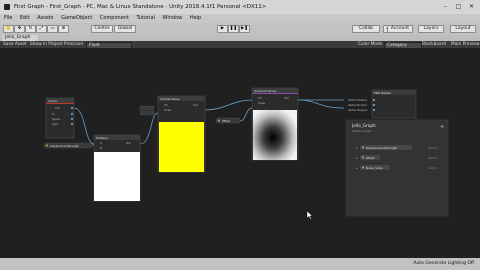 The image size is (480, 270). What do you see at coordinates (357, 110) in the screenshot?
I see `master-port-tangent: Vertex Tangent` at bounding box center [357, 110].